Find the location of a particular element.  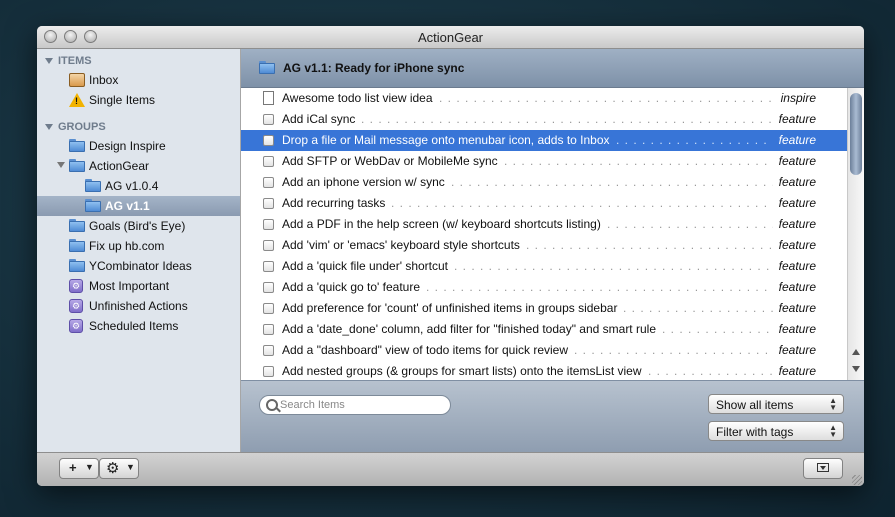

item-text: Add iCal sync is located at coordinates (319, 119).